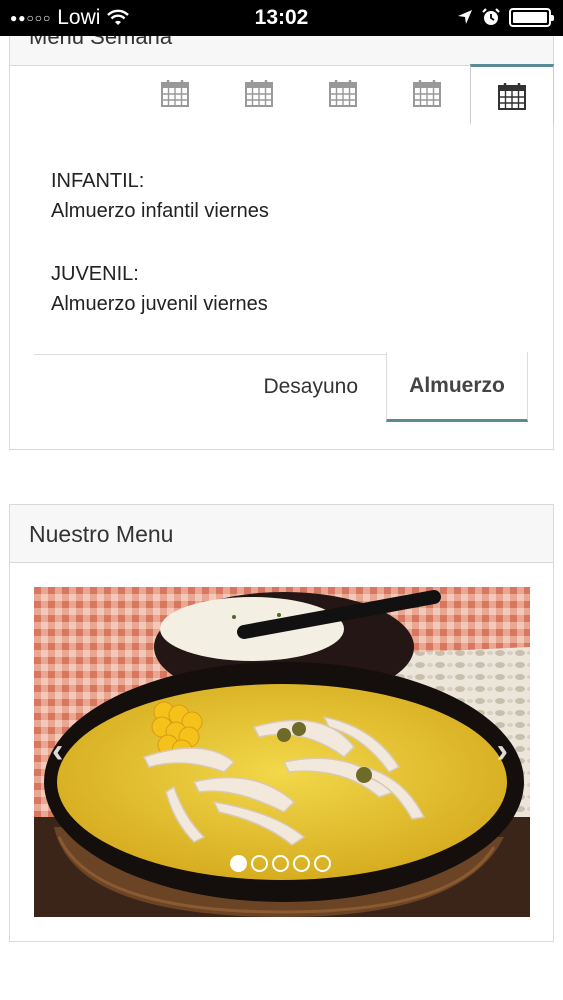 This screenshot has height=1000, width=563. Describe the element at coordinates (98, 181) in the screenshot. I see `menu-entry-label: INFANTIL:` at that location.